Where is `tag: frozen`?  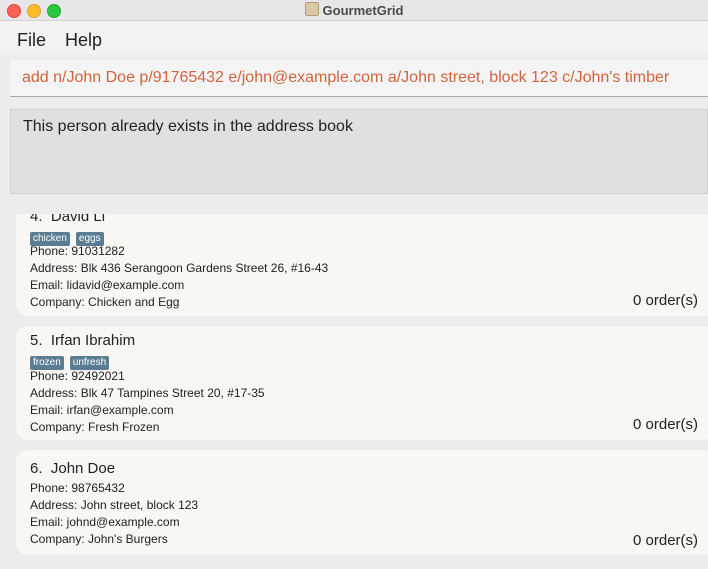
tag: frozen is located at coordinates (47, 363).